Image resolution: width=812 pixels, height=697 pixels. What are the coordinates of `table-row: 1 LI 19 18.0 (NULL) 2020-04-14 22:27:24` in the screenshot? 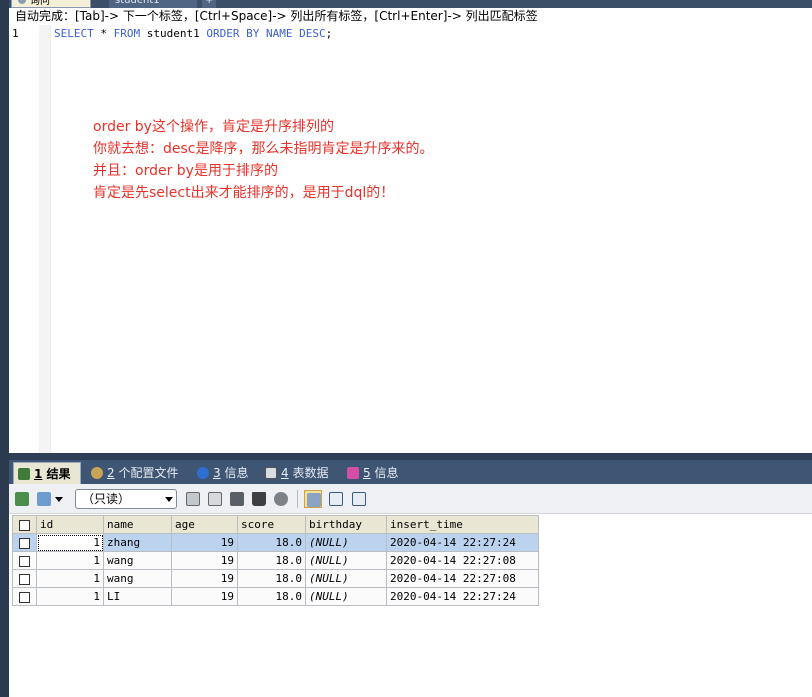 It's located at (275, 596).